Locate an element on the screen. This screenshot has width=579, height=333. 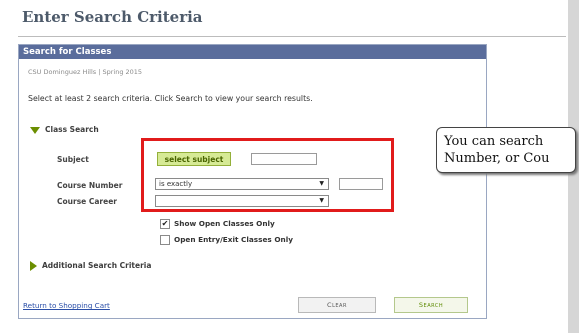
callout-line-2: Number, or Cou is located at coordinates (497, 158).